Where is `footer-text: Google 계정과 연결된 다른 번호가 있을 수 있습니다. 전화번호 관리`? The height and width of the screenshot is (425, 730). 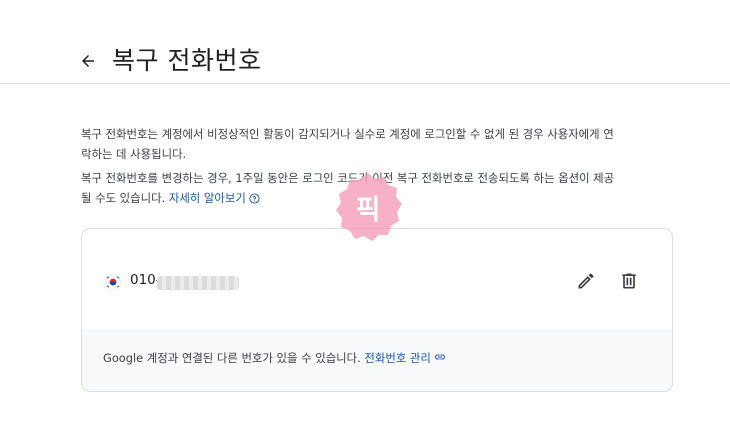 footer-text: Google 계정과 연결된 다른 번호가 있을 수 있습니다. 전화번호 관리 is located at coordinates (274, 358).